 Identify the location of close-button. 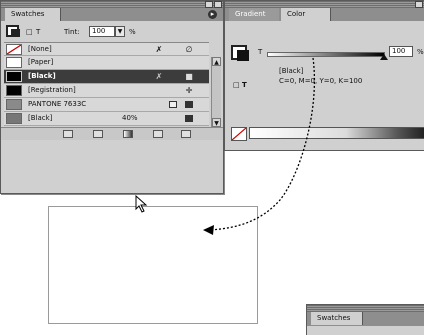
(218, 4).